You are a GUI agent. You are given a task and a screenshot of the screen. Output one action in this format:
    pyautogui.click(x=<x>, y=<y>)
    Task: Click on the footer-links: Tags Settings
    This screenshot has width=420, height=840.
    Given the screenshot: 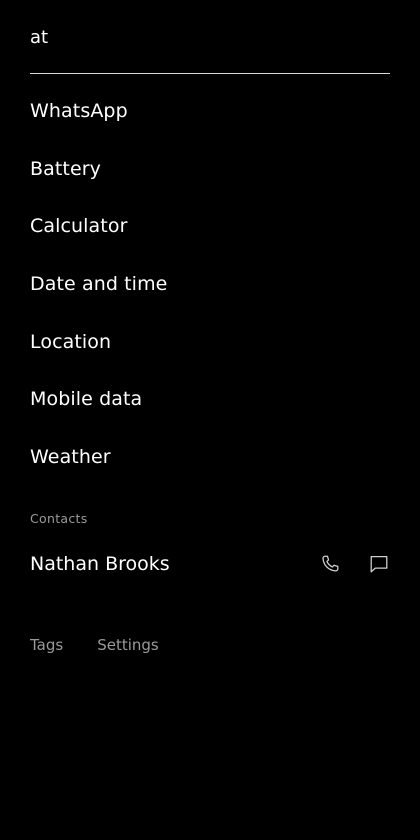 What is the action you would take?
    pyautogui.click(x=111, y=645)
    